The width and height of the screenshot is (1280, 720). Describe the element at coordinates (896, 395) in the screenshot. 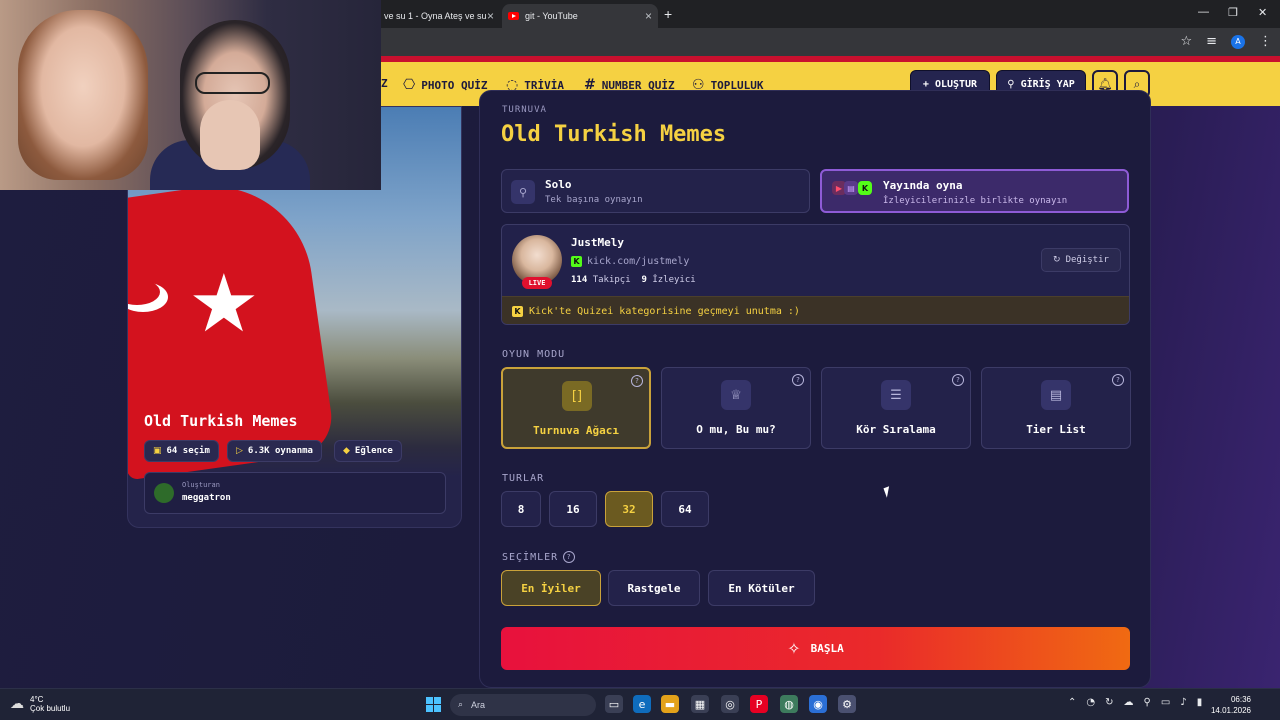

I see `list-icon: ☰` at that location.